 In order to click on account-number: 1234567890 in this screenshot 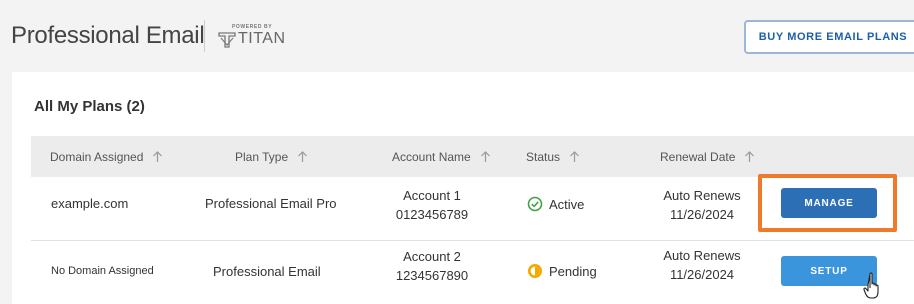, I will do `click(432, 275)`.